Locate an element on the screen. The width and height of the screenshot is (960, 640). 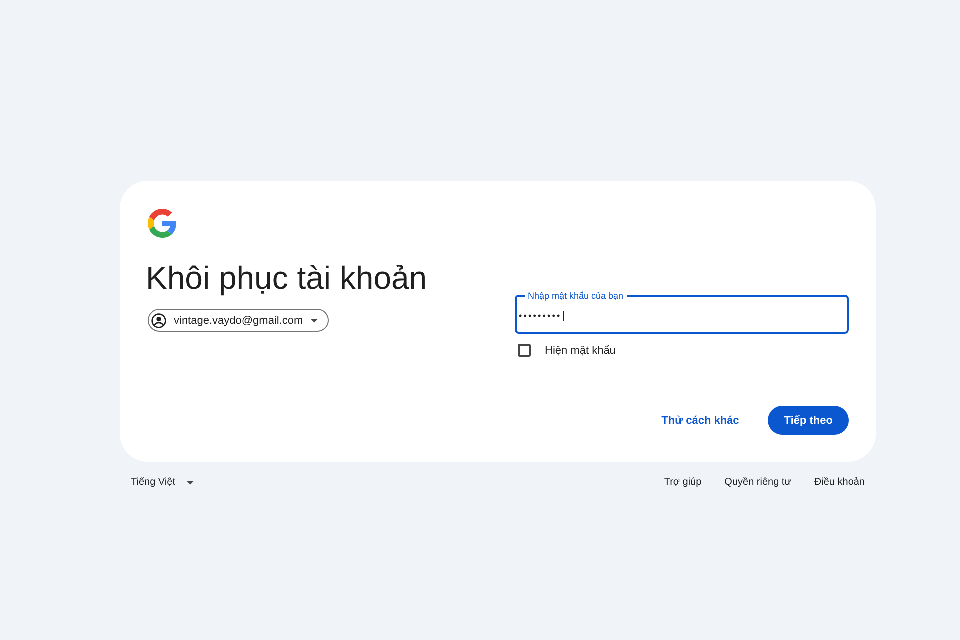
footer-link: Điều khoản is located at coordinates (839, 482).